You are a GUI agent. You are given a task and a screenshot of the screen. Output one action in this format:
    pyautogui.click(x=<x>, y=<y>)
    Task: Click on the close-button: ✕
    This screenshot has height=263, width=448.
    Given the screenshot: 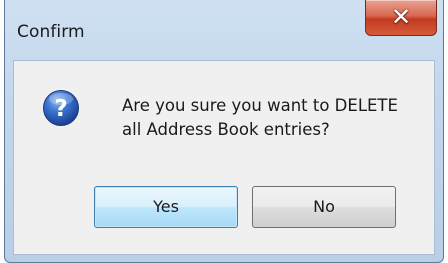 What is the action you would take?
    pyautogui.click(x=401, y=18)
    